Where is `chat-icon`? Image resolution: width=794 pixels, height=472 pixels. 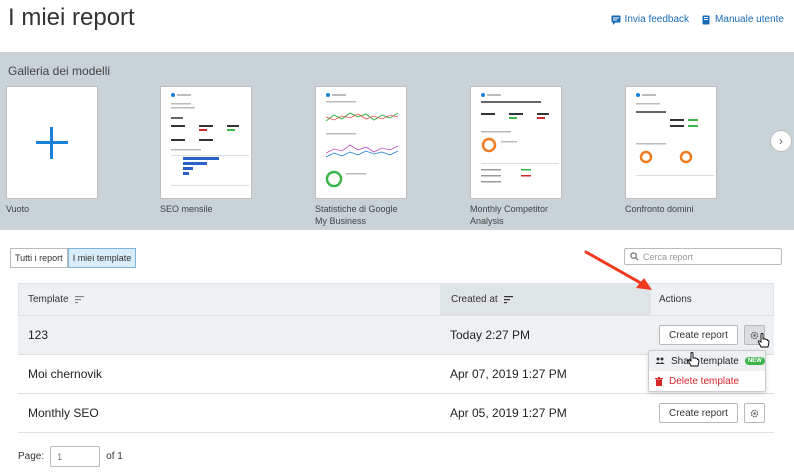
chat-icon is located at coordinates (616, 20).